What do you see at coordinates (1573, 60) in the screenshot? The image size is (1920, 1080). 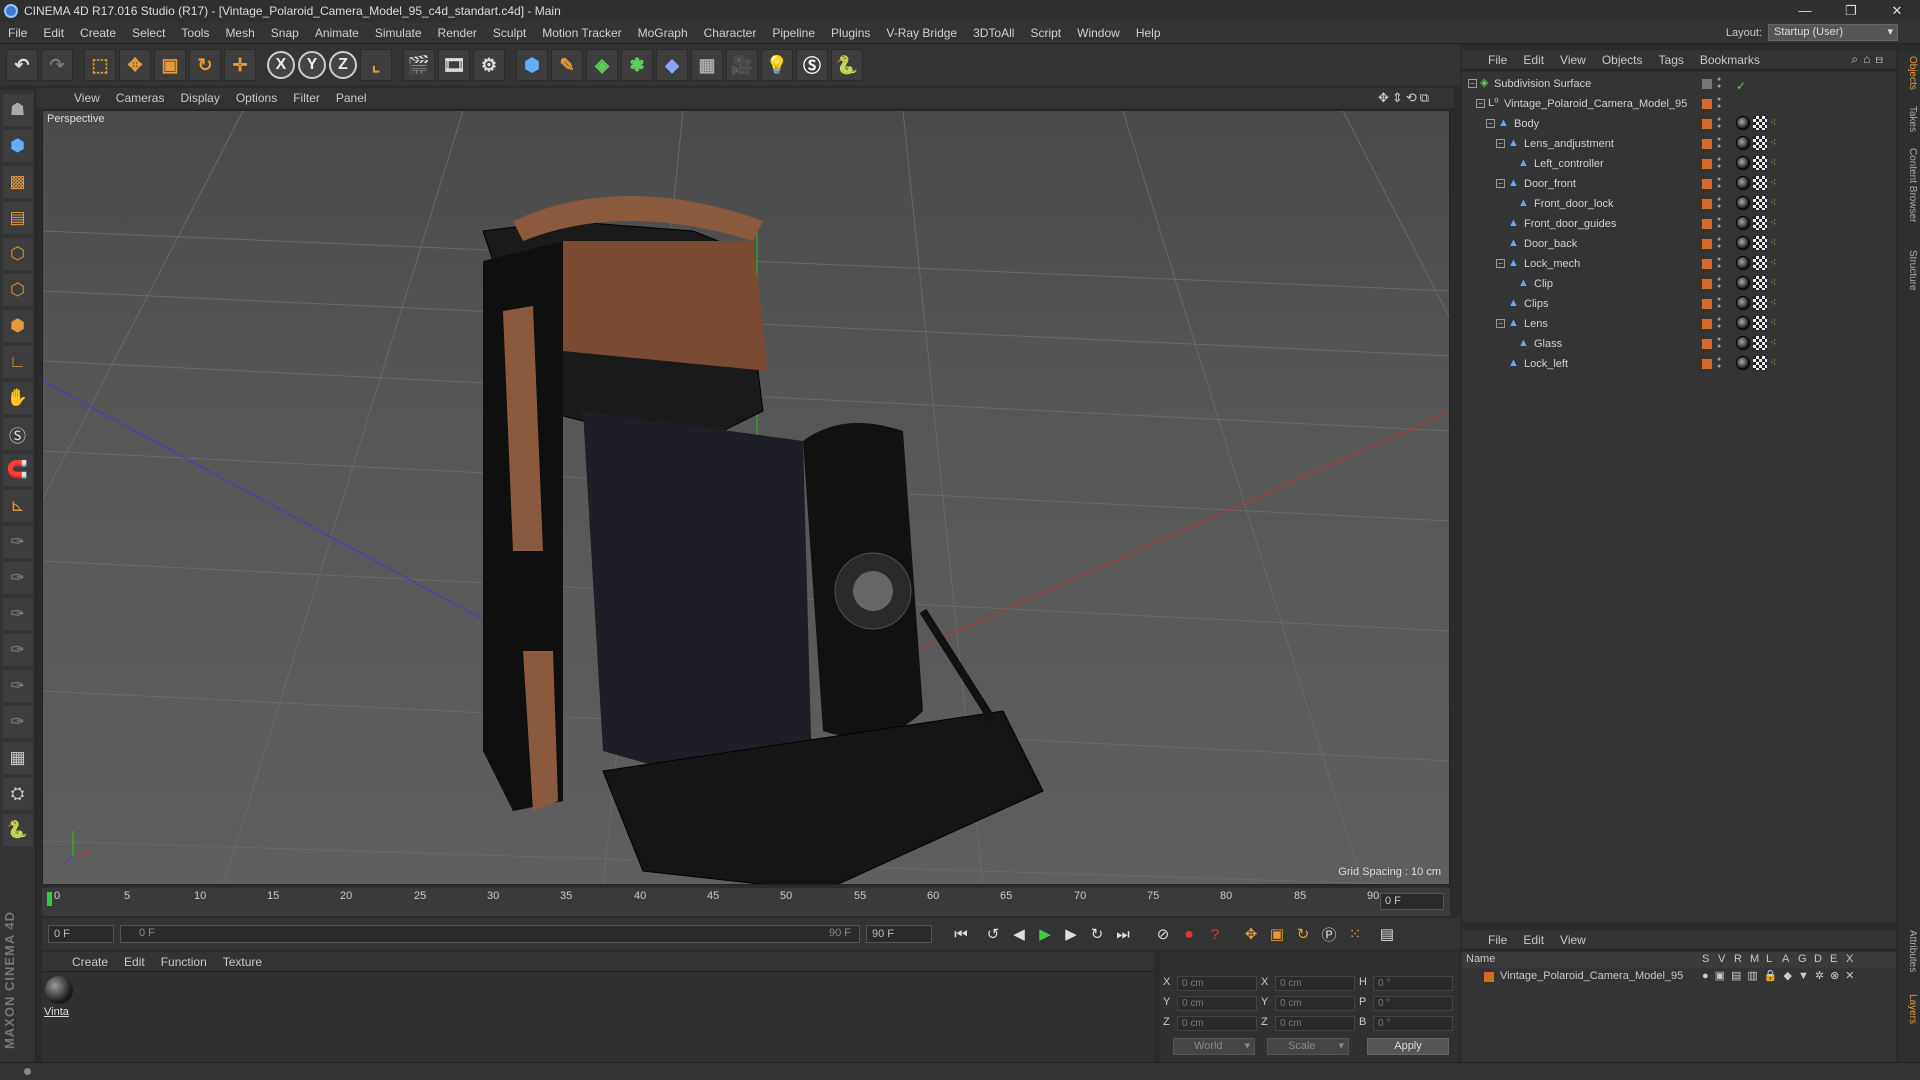 I see `object-menu-view: View` at bounding box center [1573, 60].